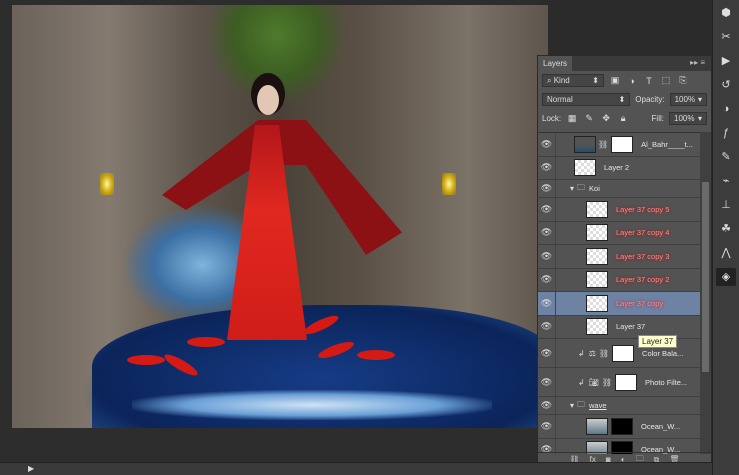  Describe the element at coordinates (623, 118) in the screenshot. I see `lock-all-icon: 🔒︎` at that location.